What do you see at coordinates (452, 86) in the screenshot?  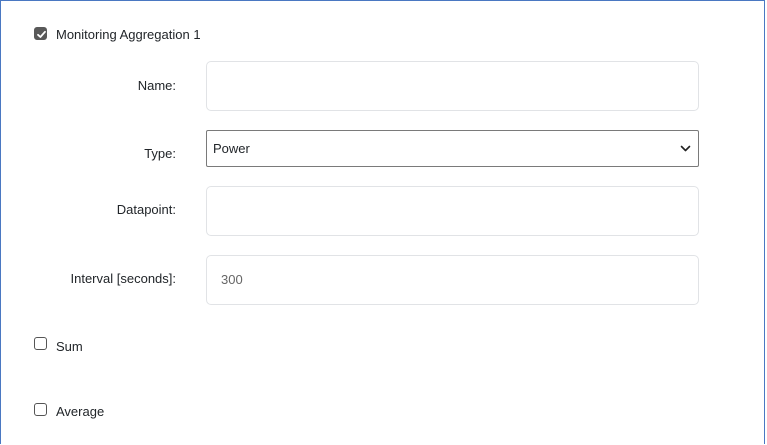 I see `name-input` at bounding box center [452, 86].